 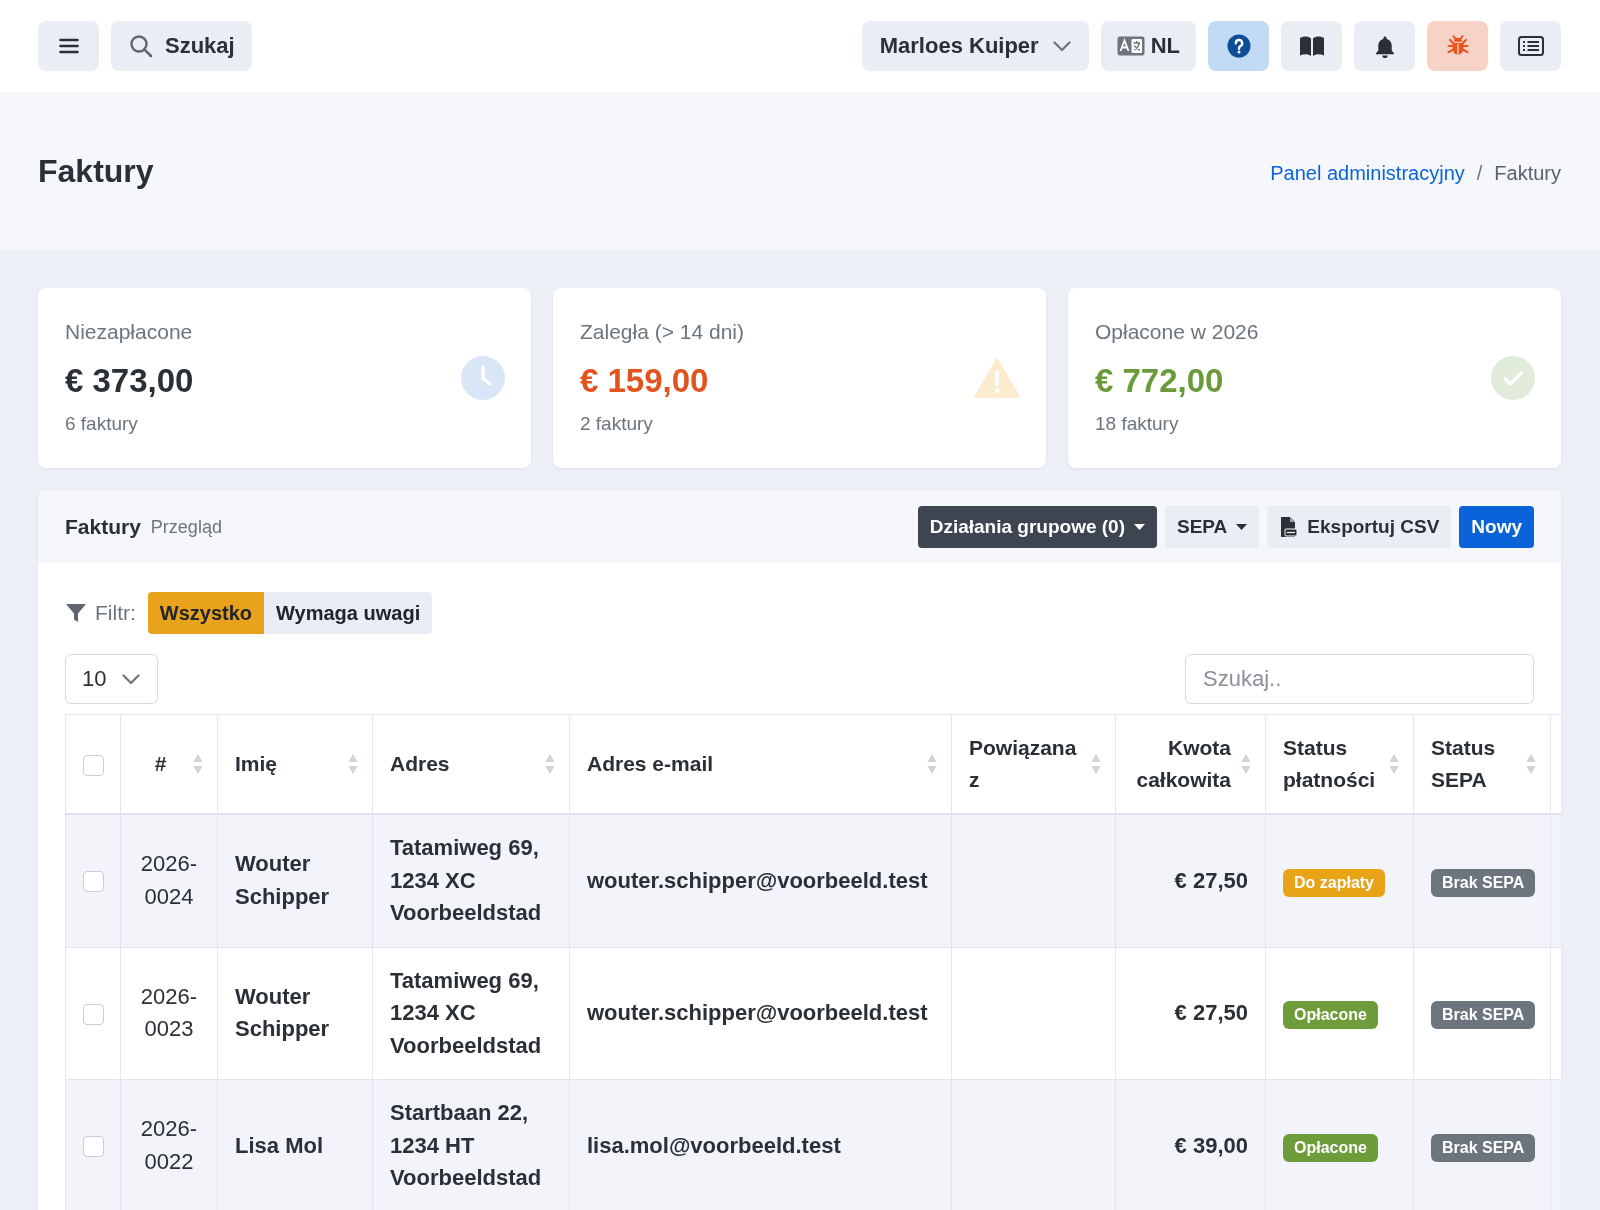 I want to click on list-button, so click(x=1530, y=46).